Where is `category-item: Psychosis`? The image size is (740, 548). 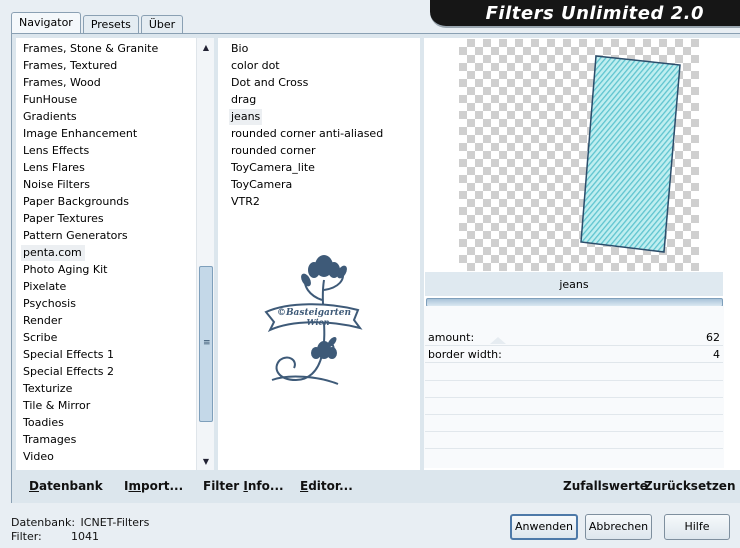
category-item: Psychosis is located at coordinates (49, 304).